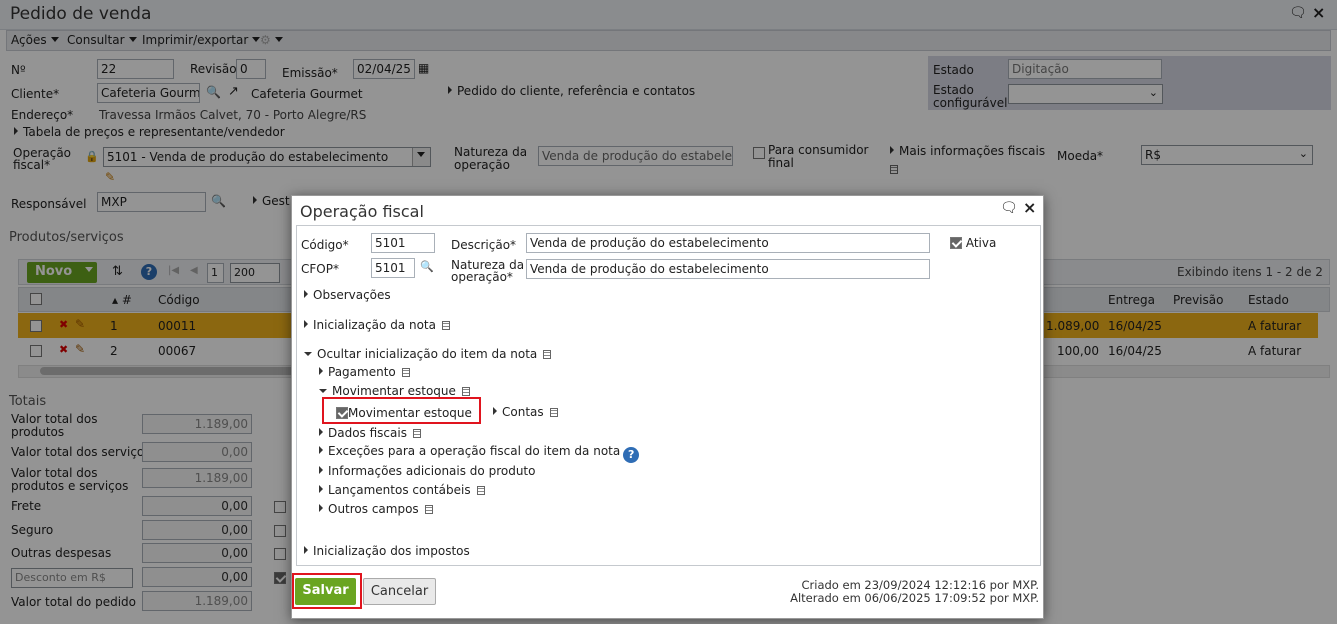  What do you see at coordinates (399, 591) in the screenshot?
I see `cancelar-button: Cancelar` at bounding box center [399, 591].